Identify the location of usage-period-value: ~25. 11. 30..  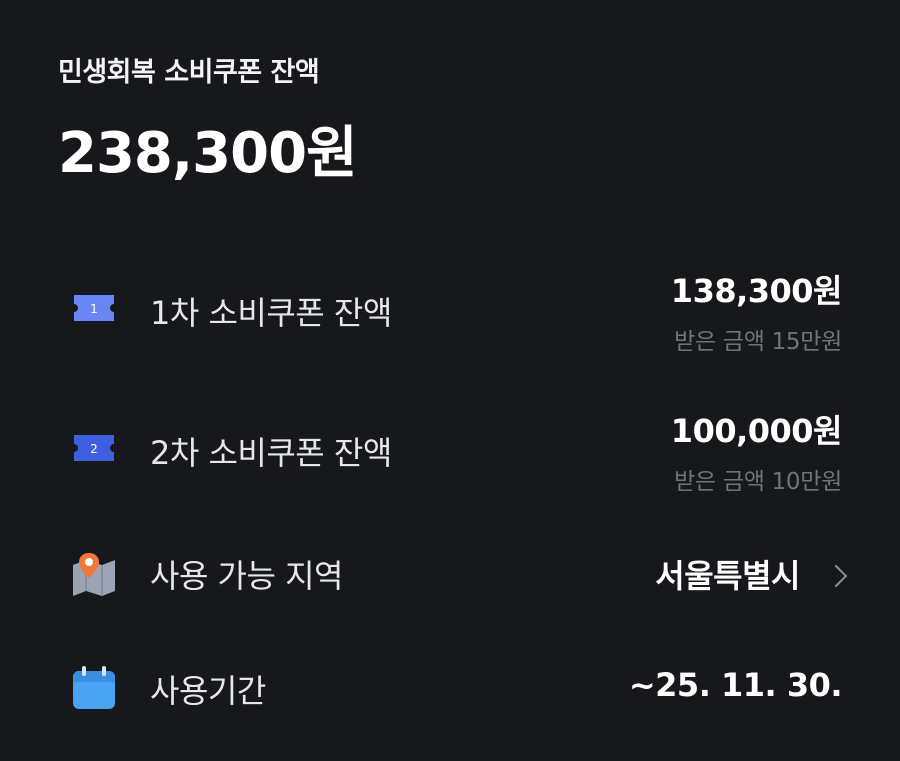
(735, 685).